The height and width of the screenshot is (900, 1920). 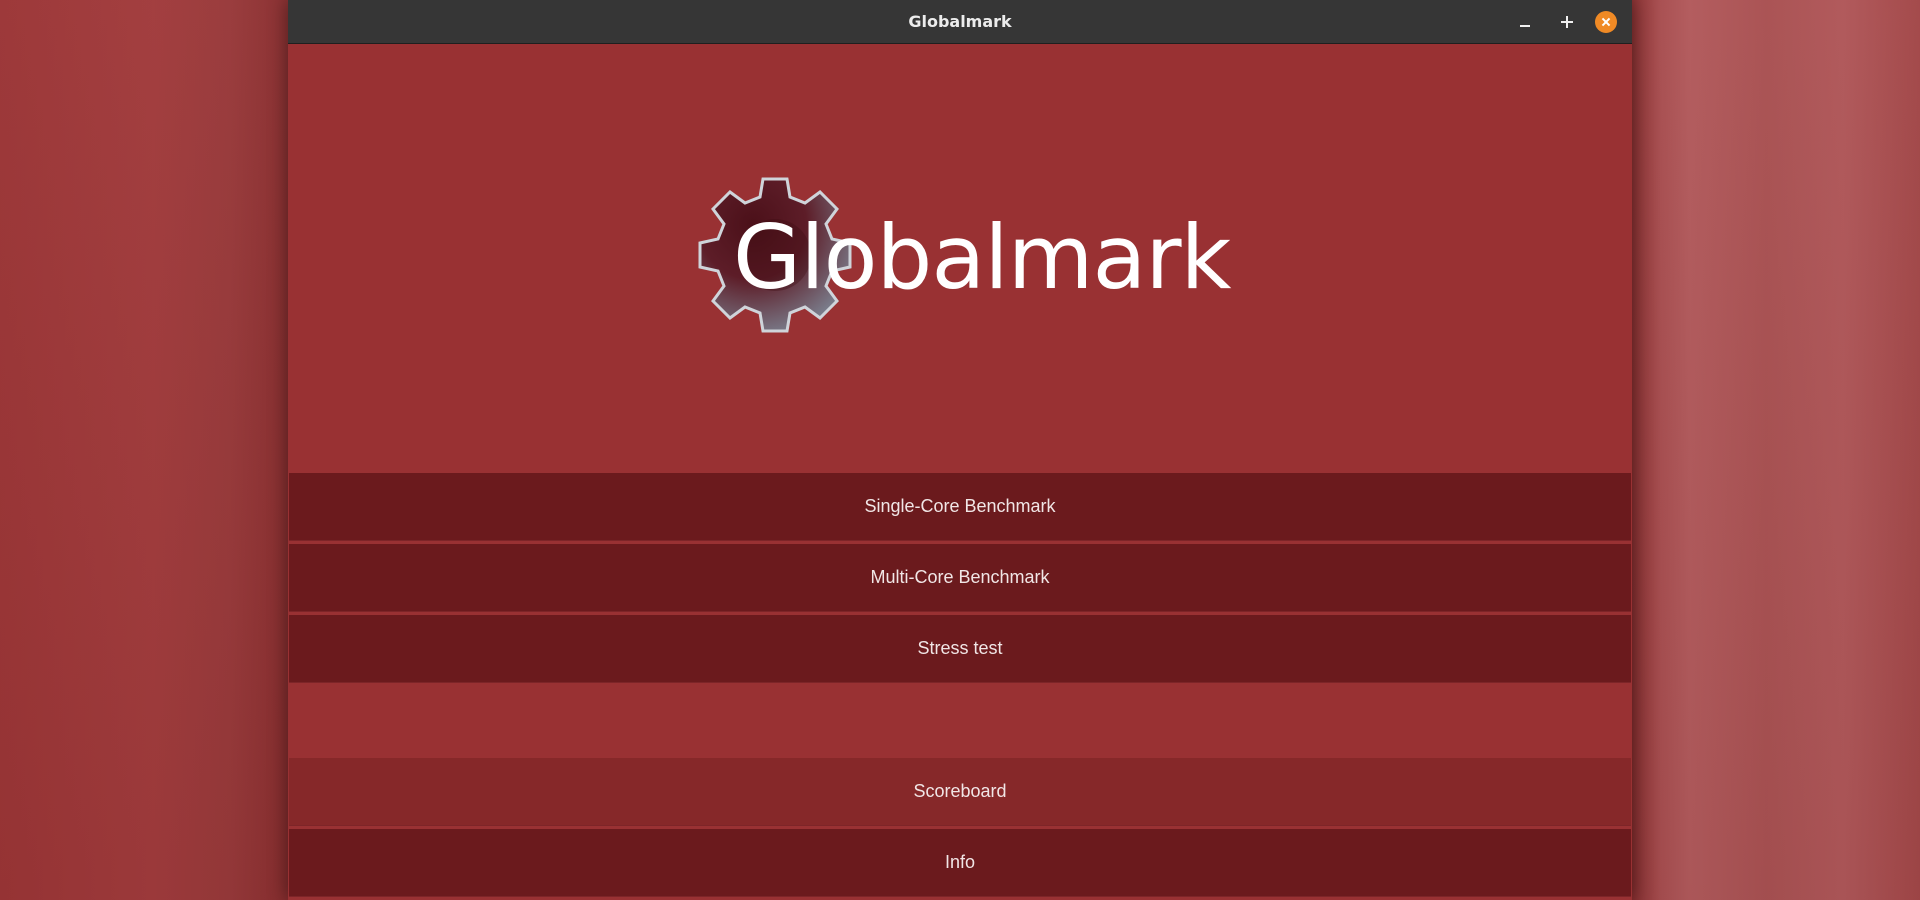 I want to click on titlebar: Globalmark, so click(x=960, y=22).